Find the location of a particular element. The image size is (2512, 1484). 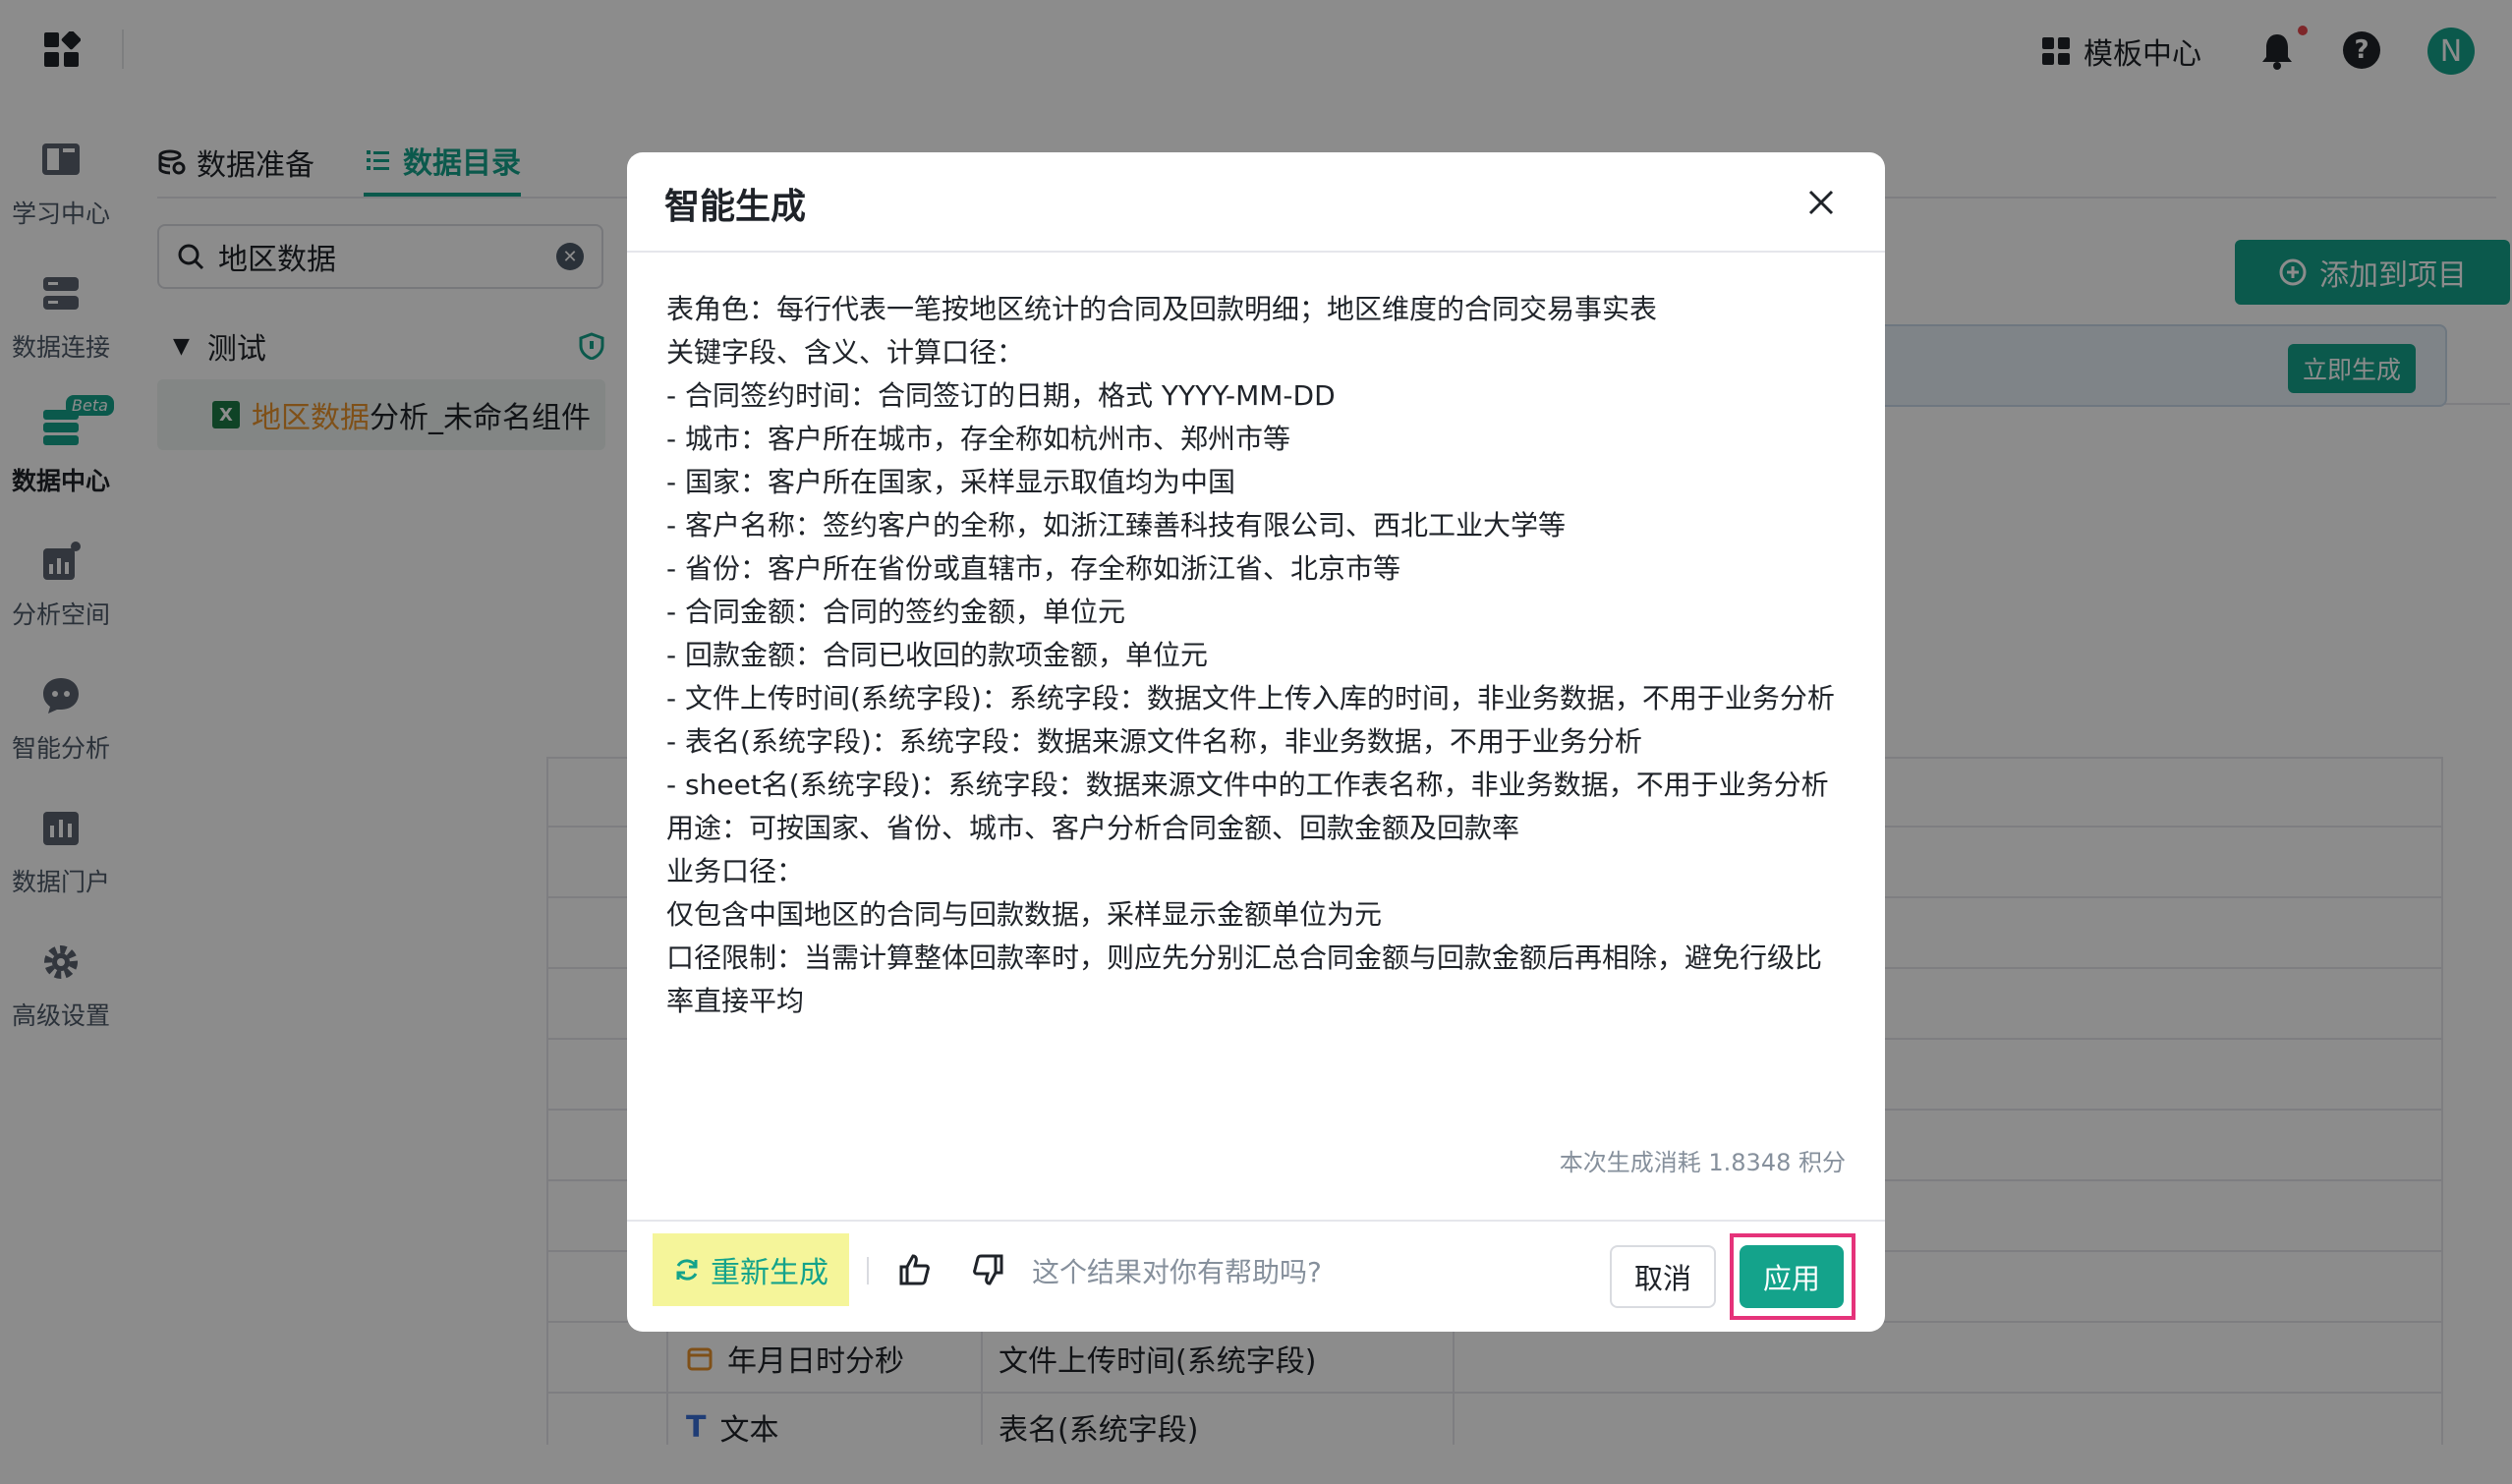

description-line: - 回款金额：合同已收回的款项金额，单位元 is located at coordinates (937, 655).